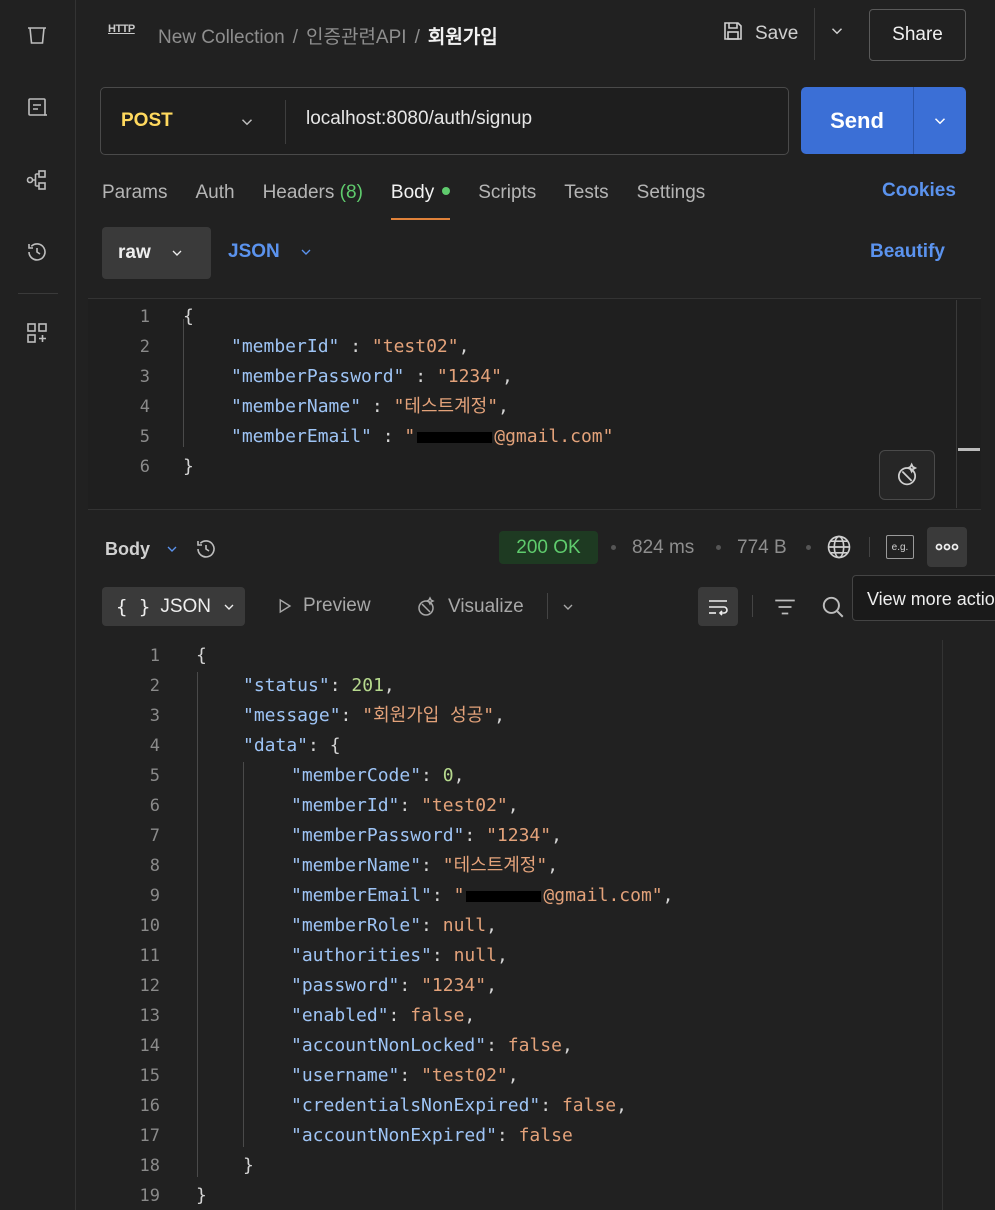  What do you see at coordinates (405, 1075) in the screenshot?
I see `code-line: "username": "test02",` at bounding box center [405, 1075].